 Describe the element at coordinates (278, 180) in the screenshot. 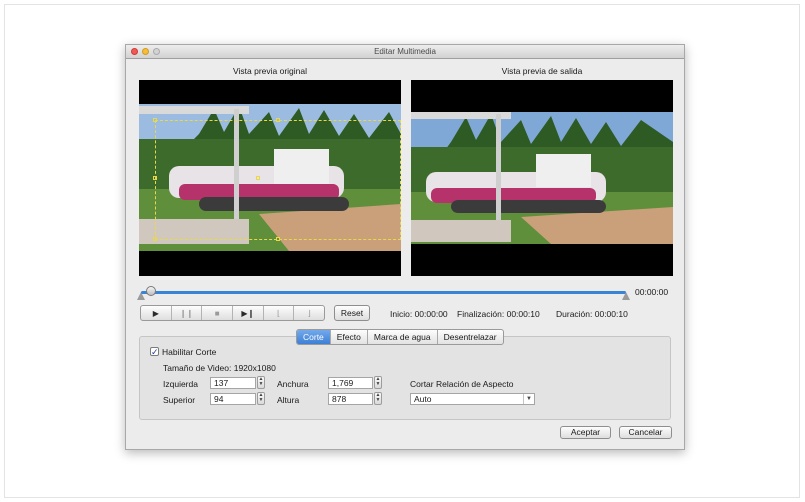

I see `crop-region-frame` at that location.